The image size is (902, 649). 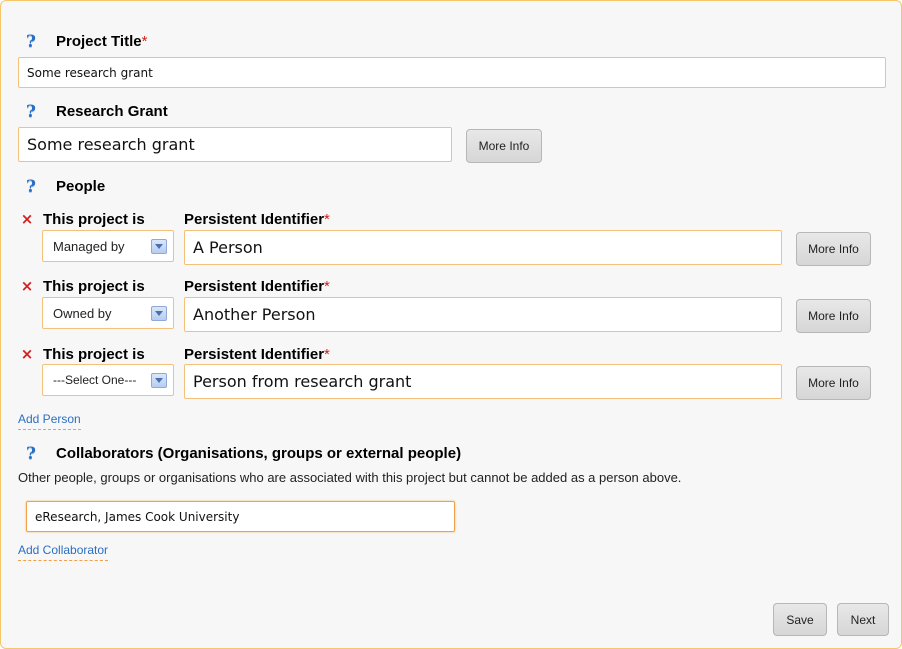 What do you see at coordinates (483, 314) in the screenshot?
I see `persistent-identifier-input: Another Person` at bounding box center [483, 314].